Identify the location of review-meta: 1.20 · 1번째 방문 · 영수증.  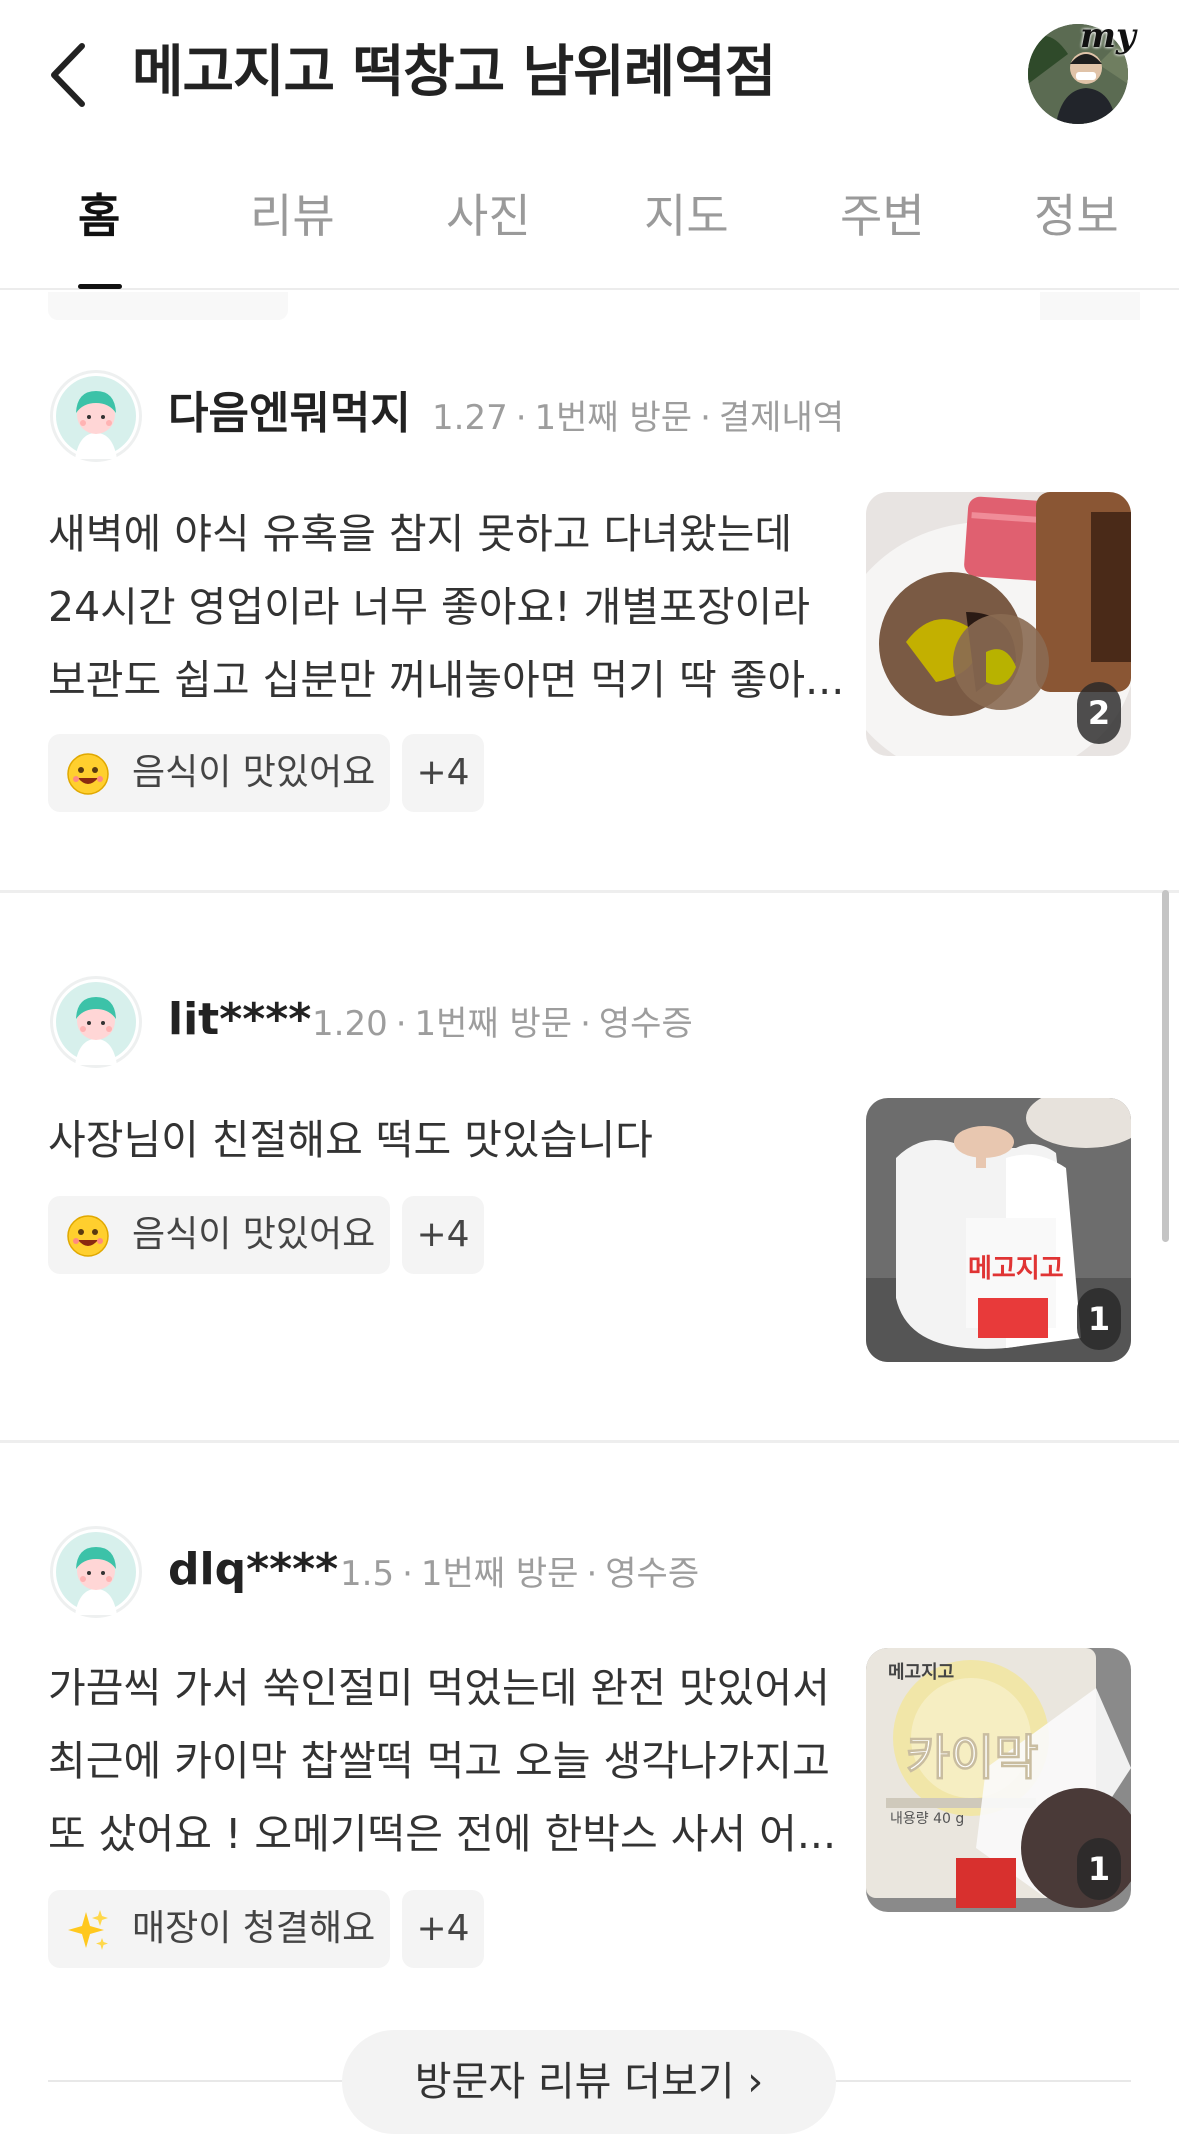
(502, 1024).